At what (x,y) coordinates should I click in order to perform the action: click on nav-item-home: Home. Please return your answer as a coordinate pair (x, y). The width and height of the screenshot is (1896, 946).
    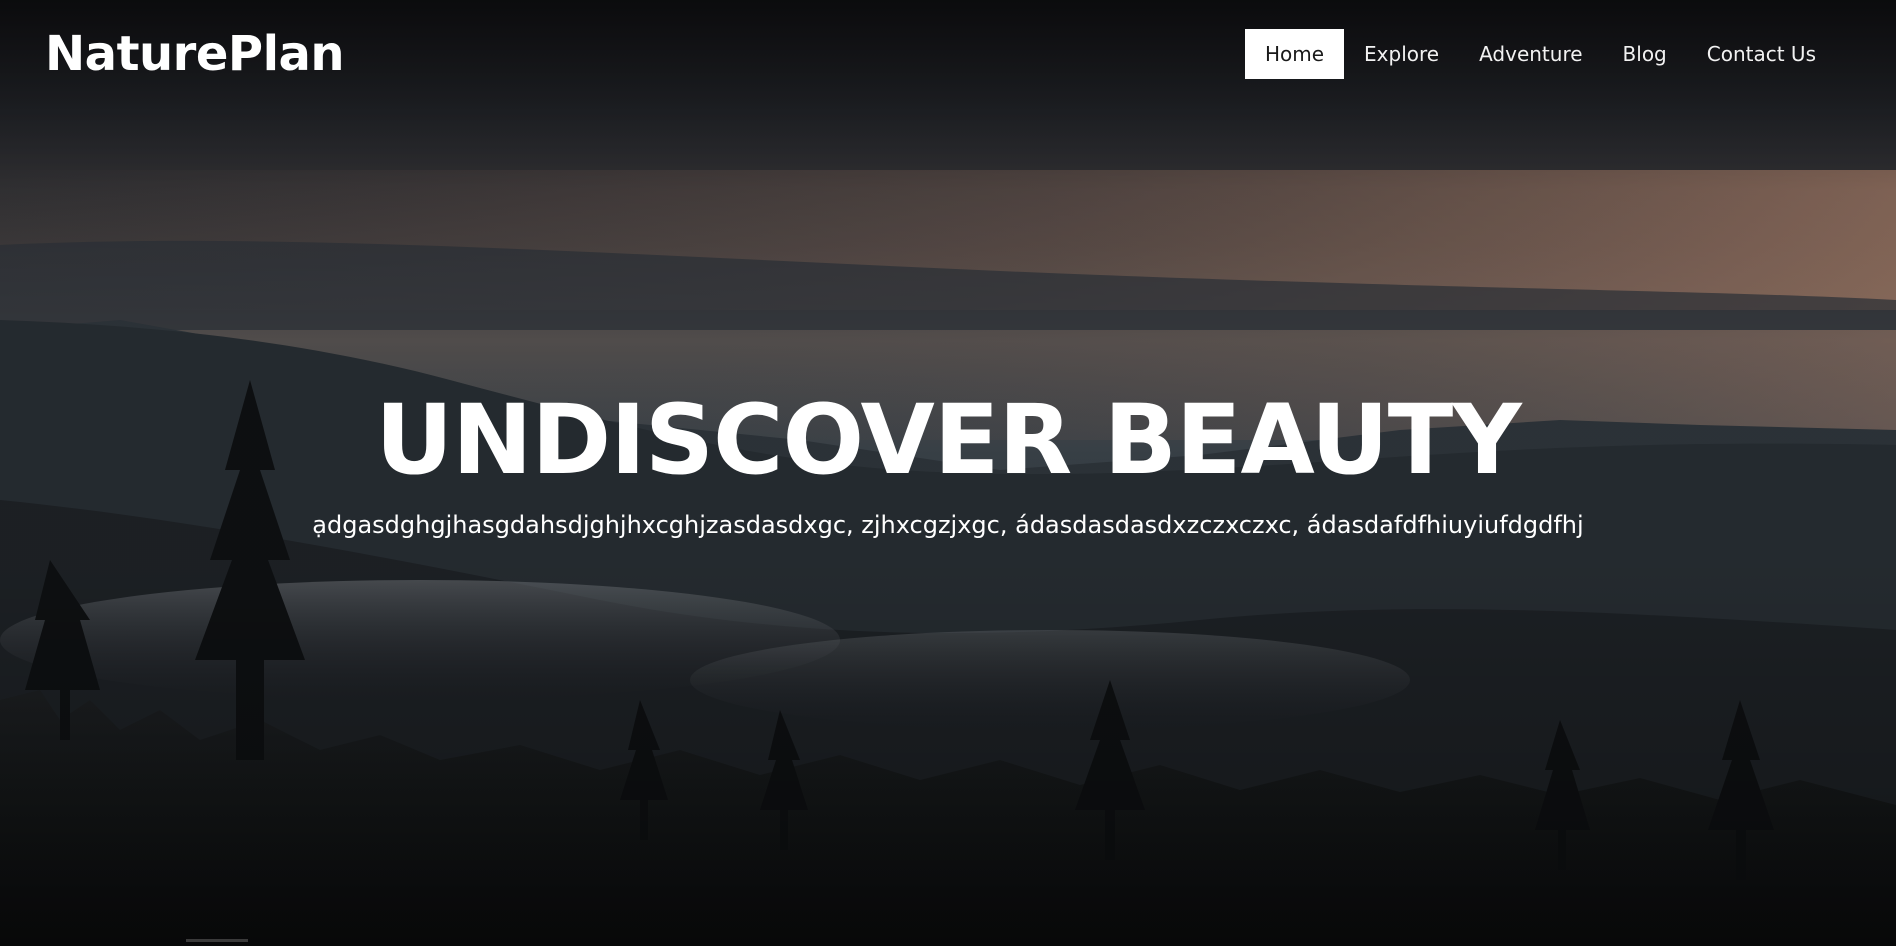
    Looking at the image, I should click on (1294, 54).